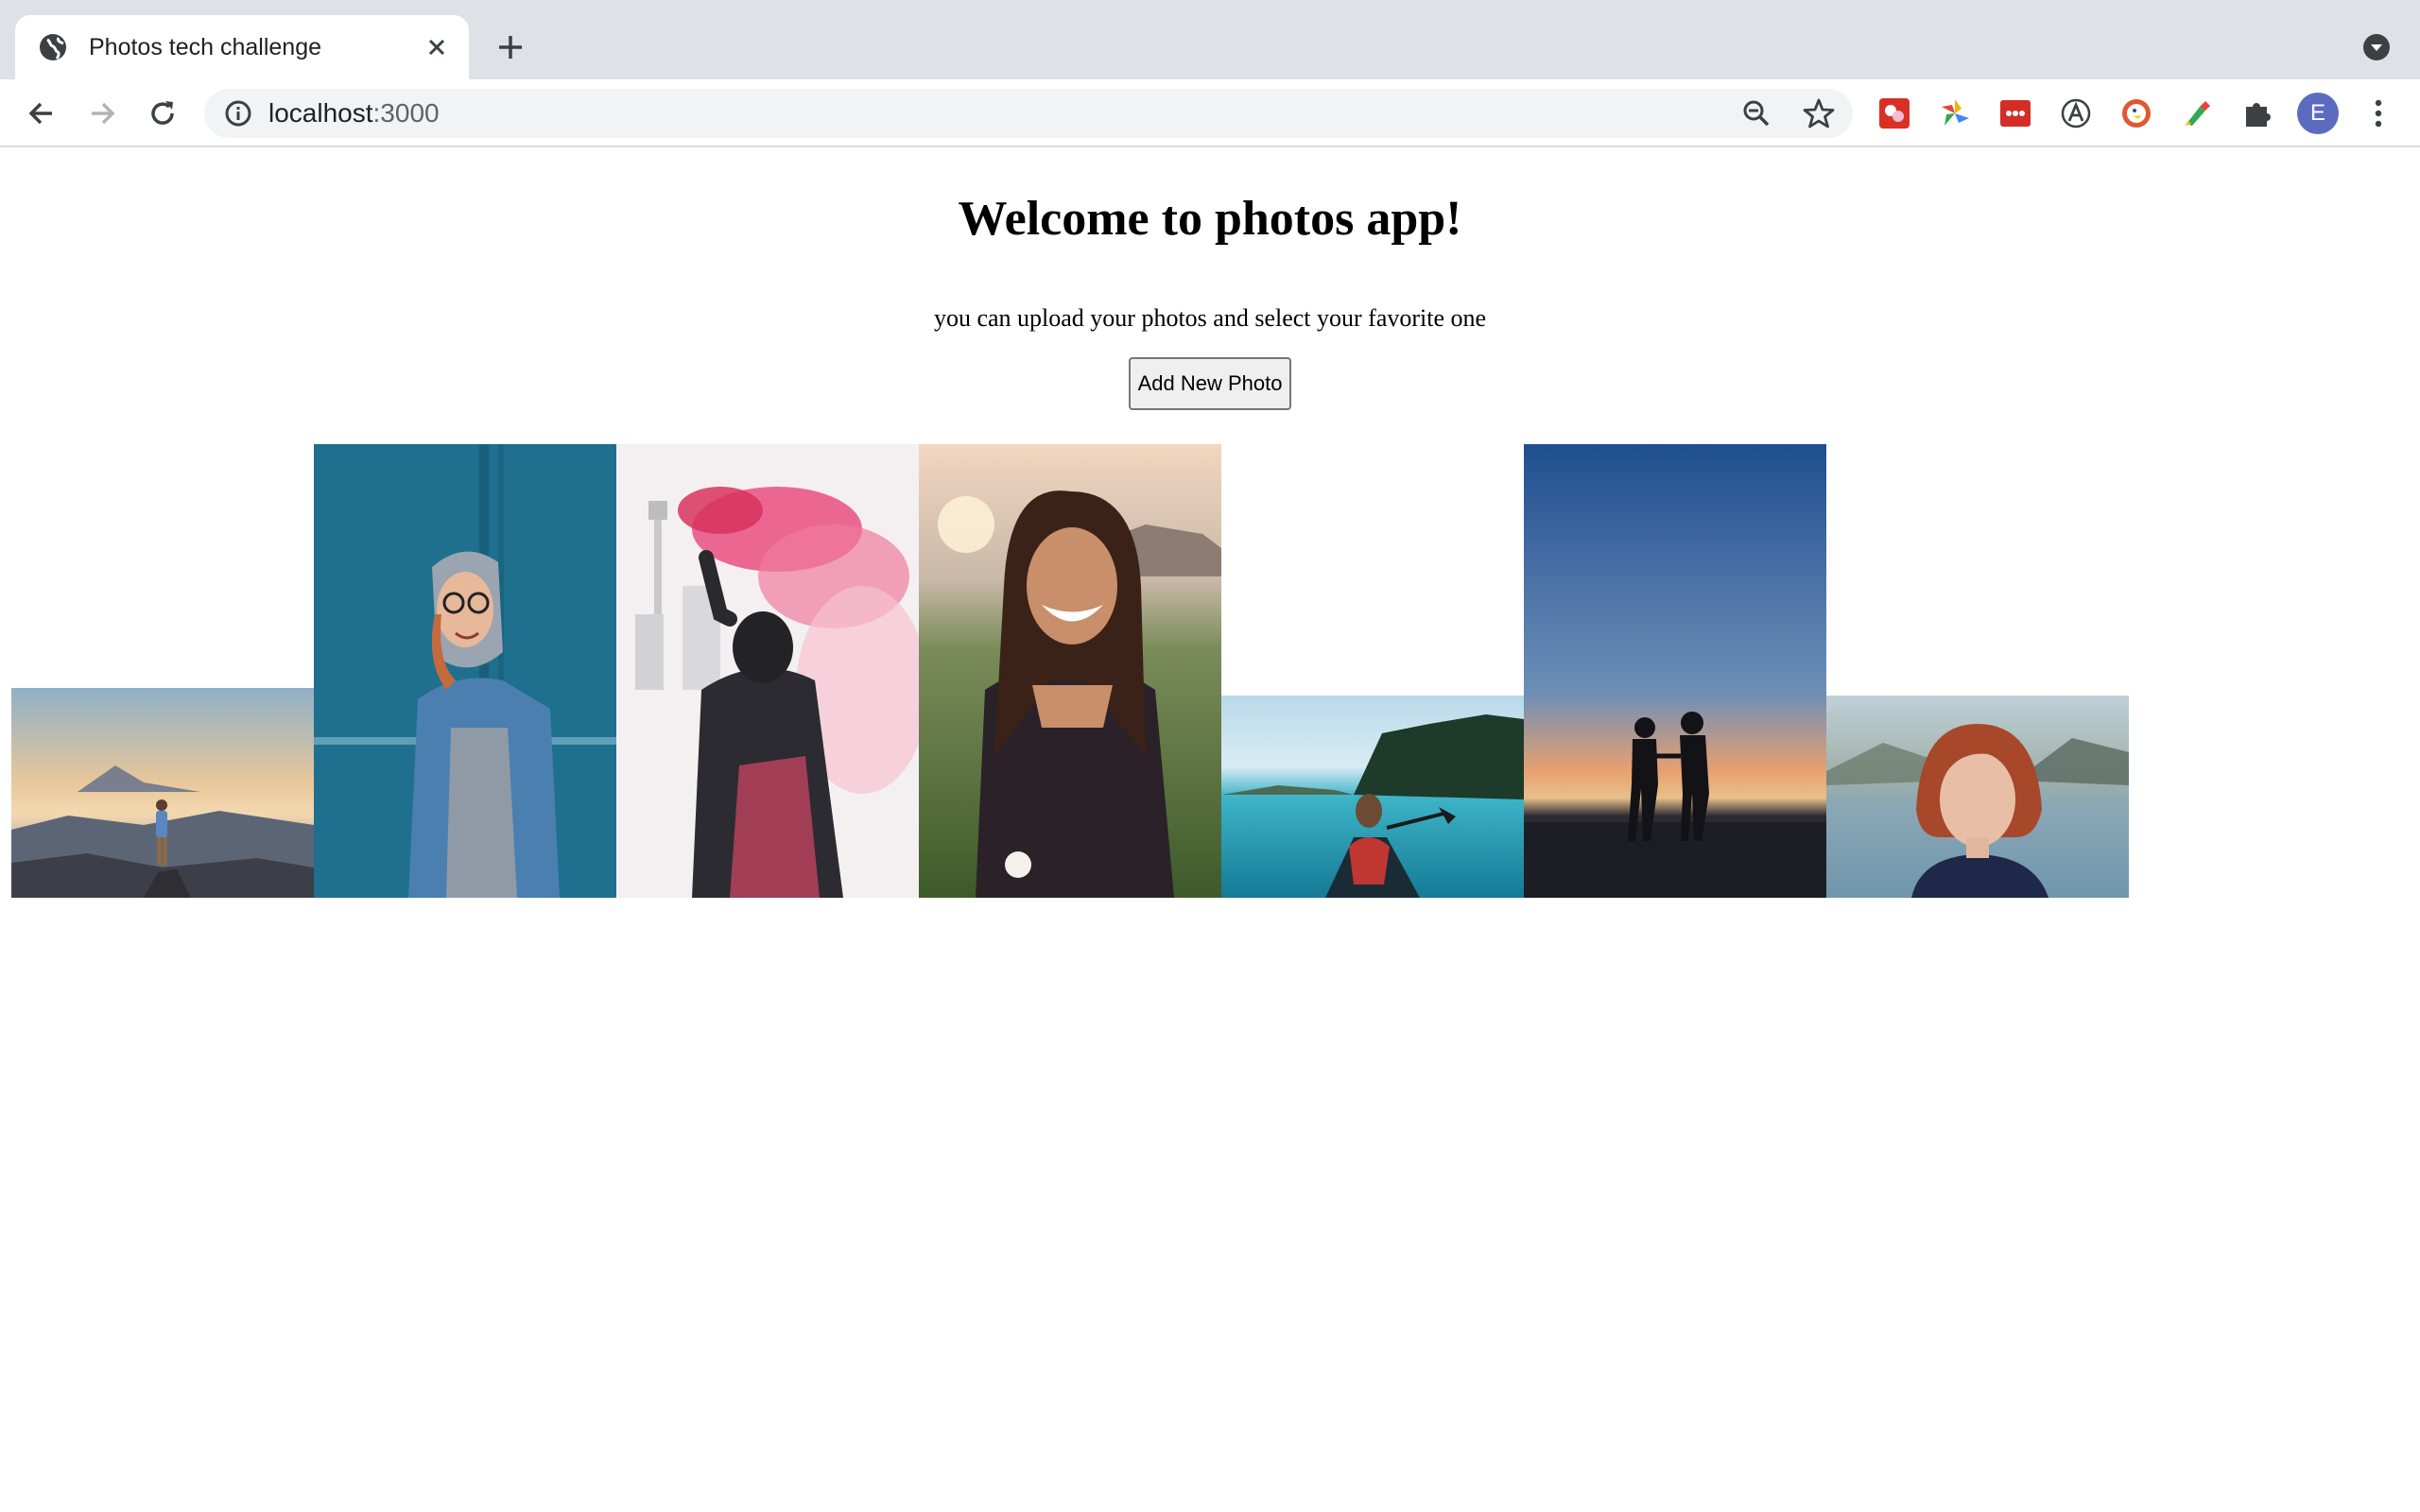 The image size is (2420, 1512). I want to click on zoom-out-icon, so click(1756, 113).